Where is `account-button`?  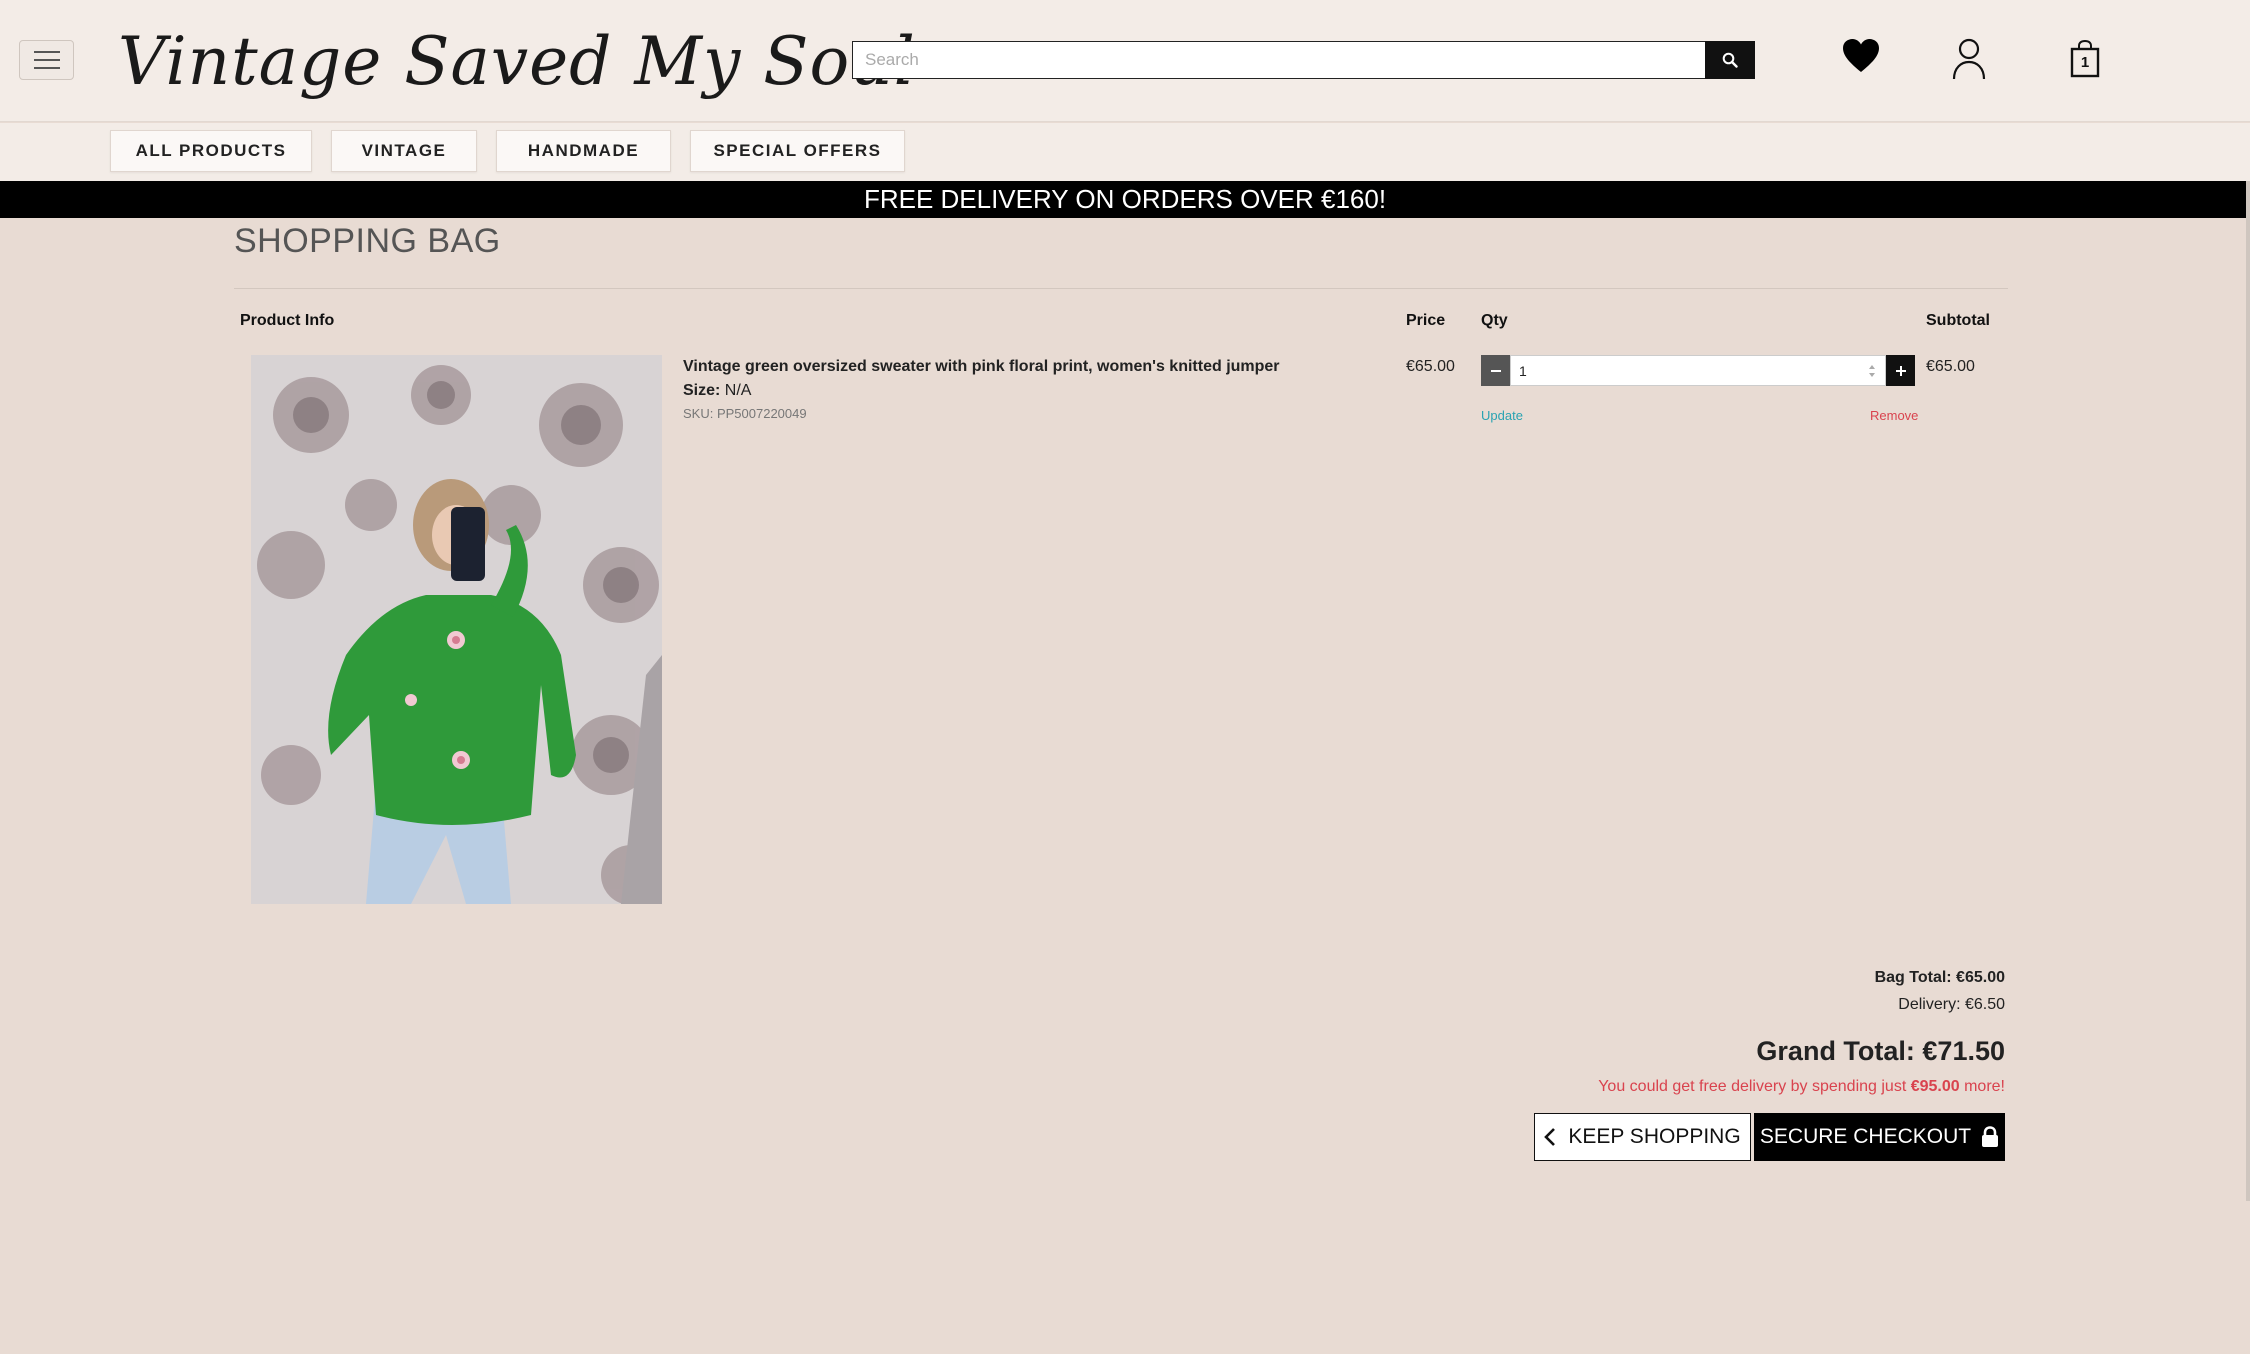 account-button is located at coordinates (1969, 61).